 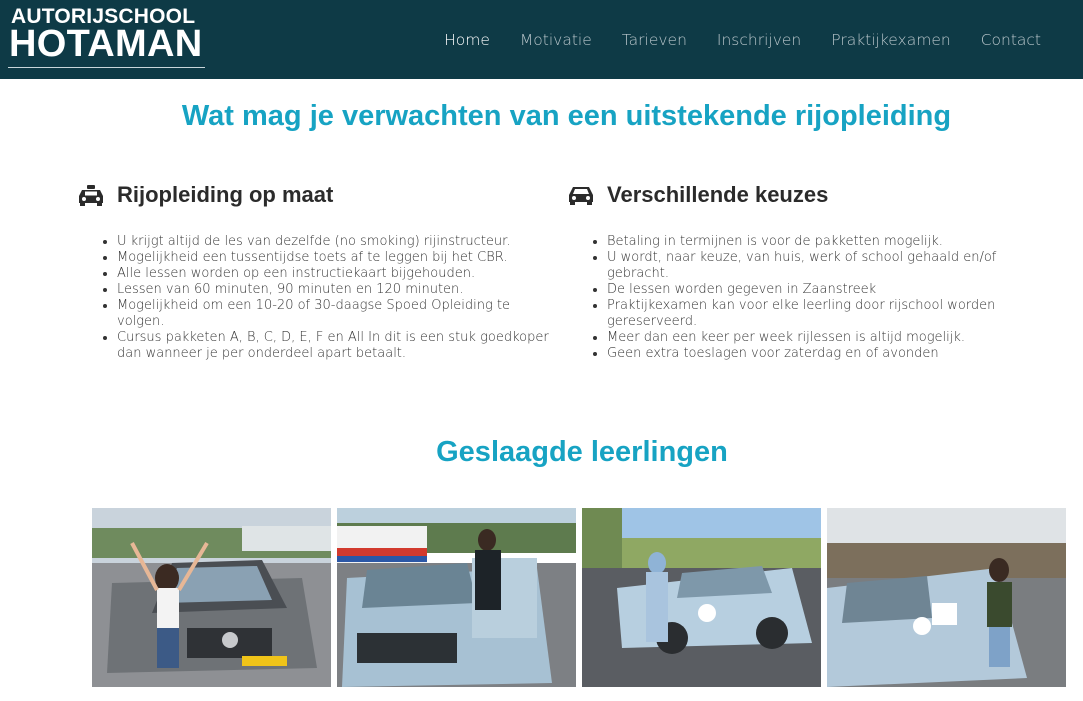 I want to click on feature-header-right: Verschillende keuzes, so click(x=807, y=195).